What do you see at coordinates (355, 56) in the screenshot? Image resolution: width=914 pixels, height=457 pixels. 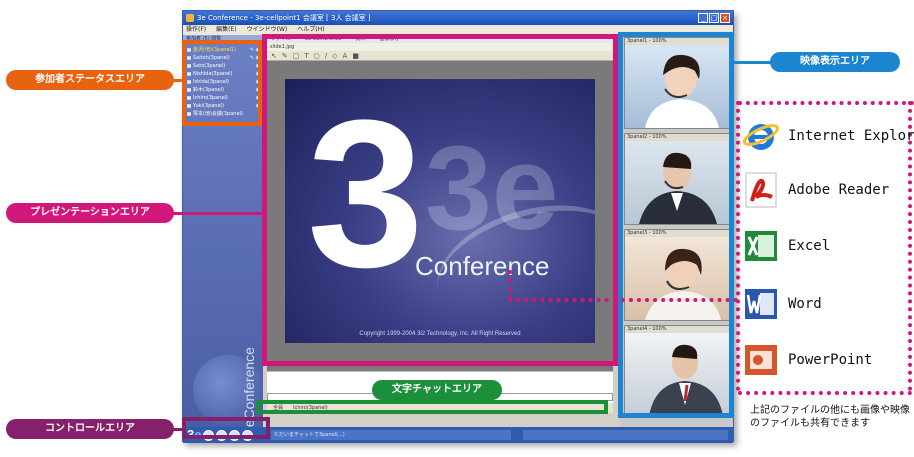 I see `color-tool-icon: ■` at bounding box center [355, 56].